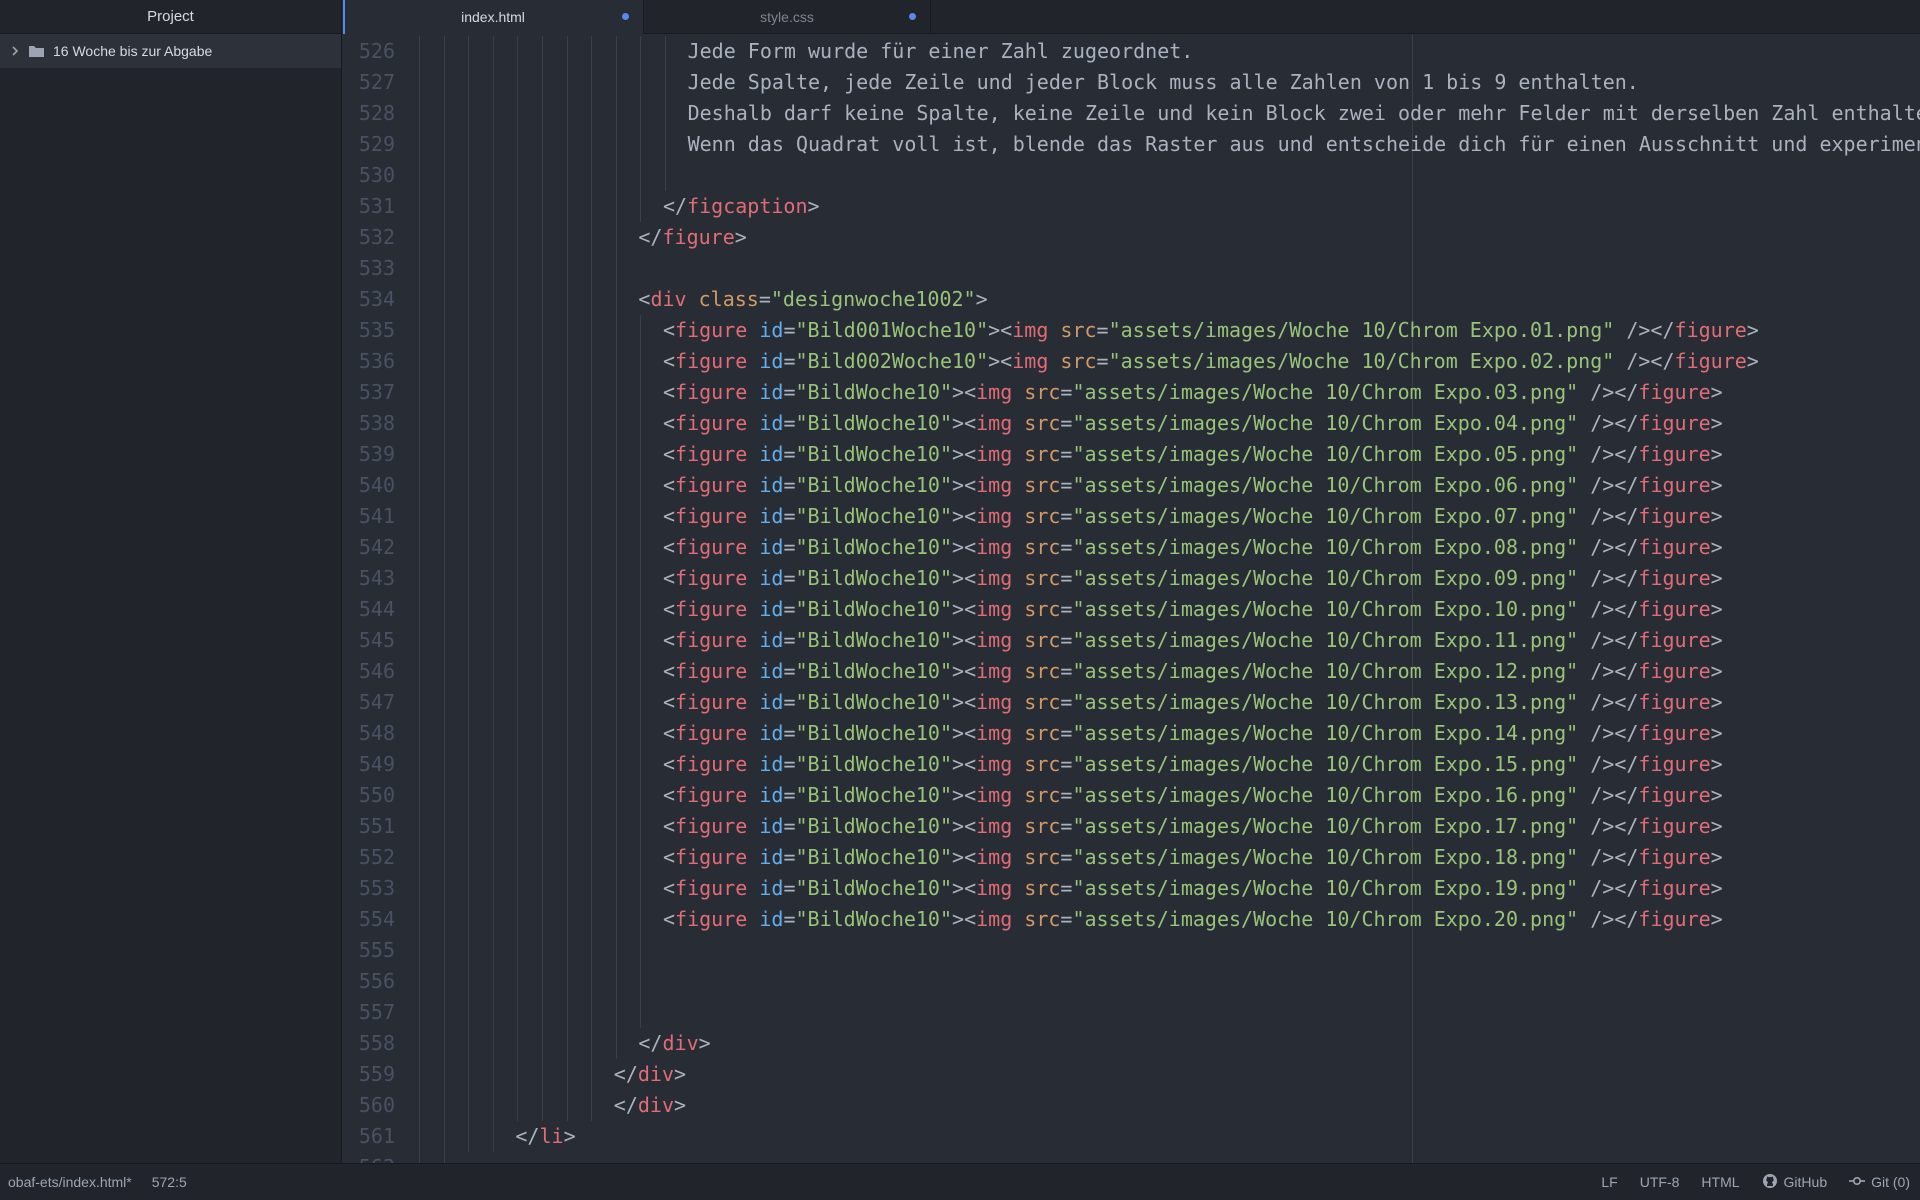 This screenshot has width=1920, height=1200. Describe the element at coordinates (15, 51) in the screenshot. I see `chevron-right-icon` at that location.